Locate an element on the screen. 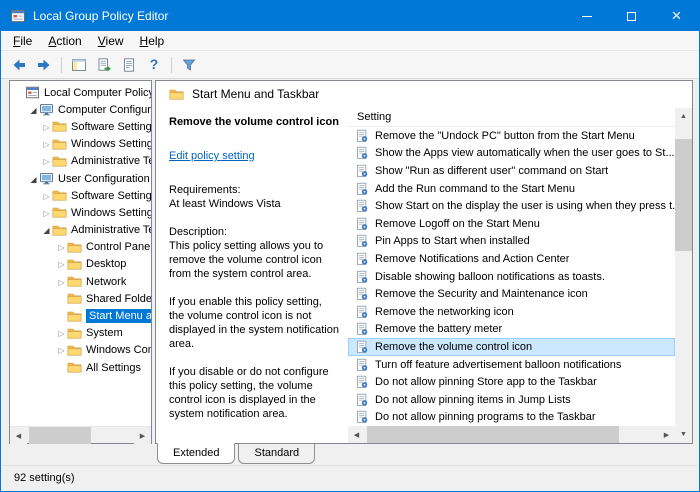 The height and width of the screenshot is (492, 700). back-button is located at coordinates (19, 65).